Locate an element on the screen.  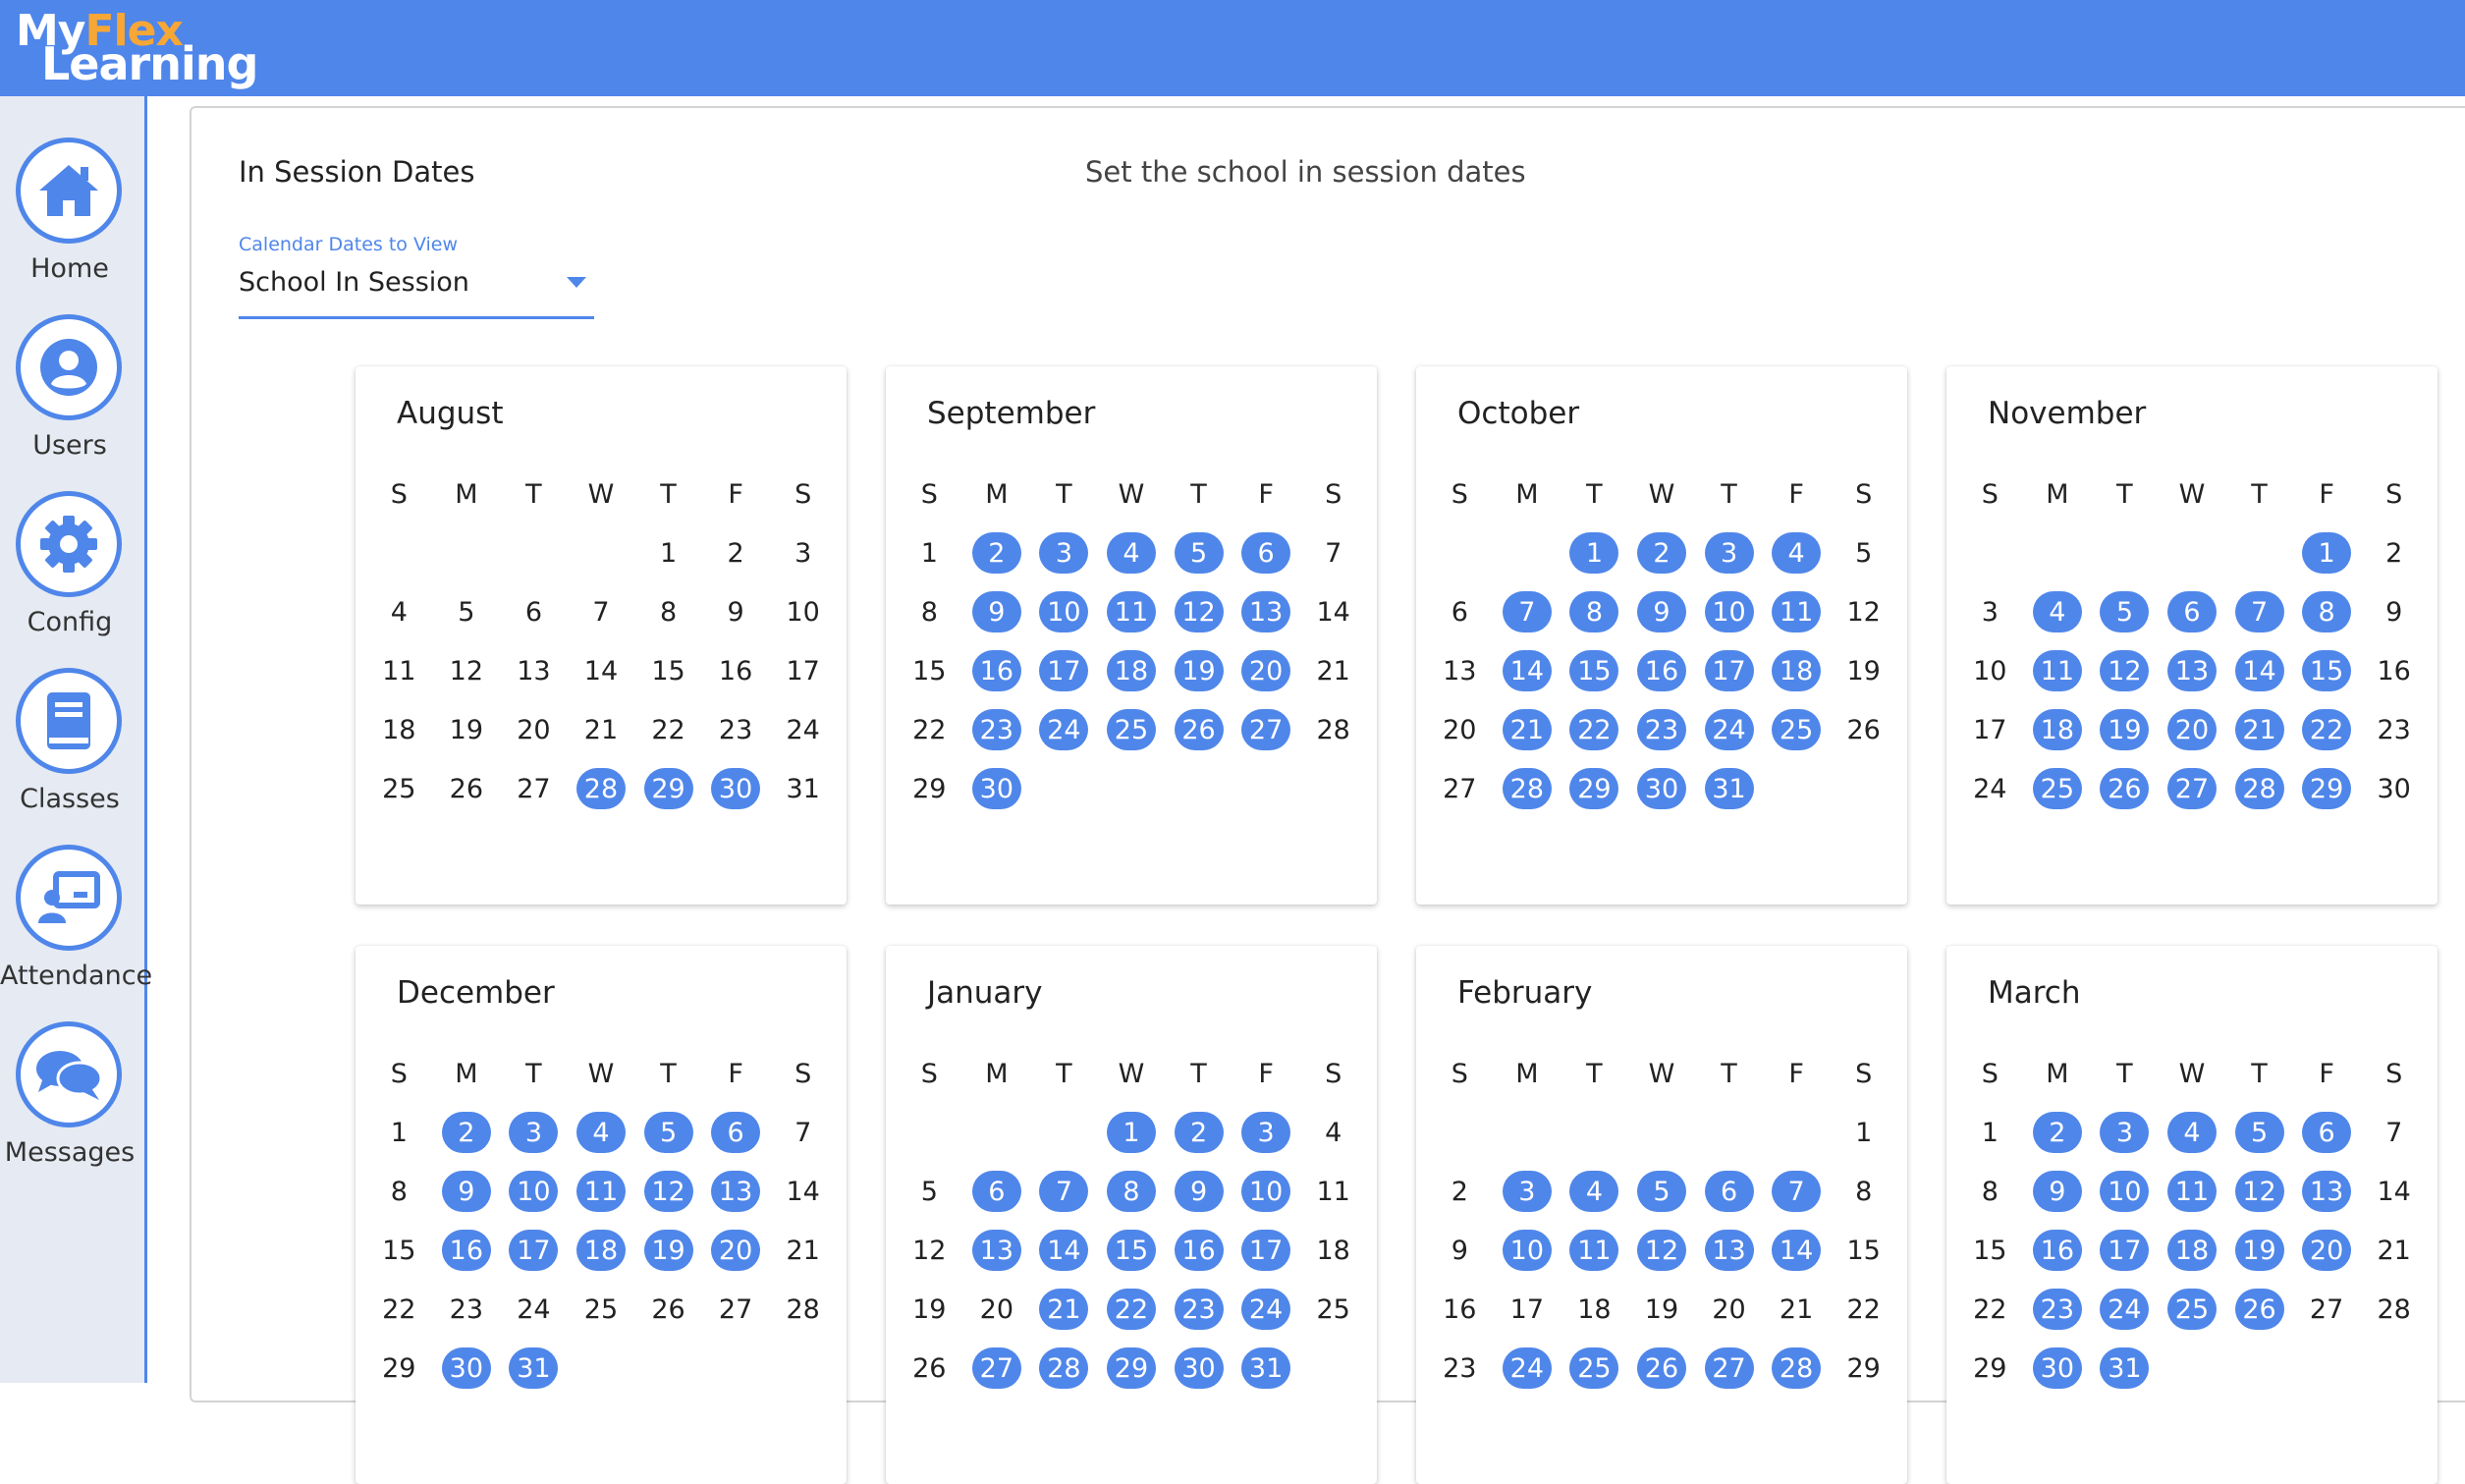
day-number: 8 is located at coordinates (1989, 1191).